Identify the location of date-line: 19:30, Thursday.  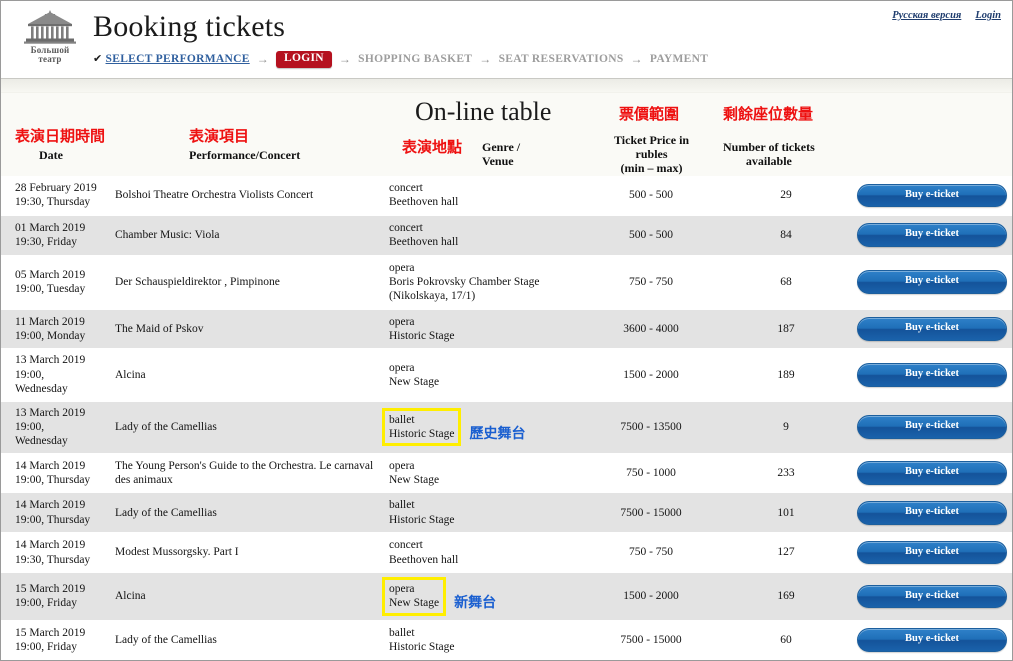
(53, 559).